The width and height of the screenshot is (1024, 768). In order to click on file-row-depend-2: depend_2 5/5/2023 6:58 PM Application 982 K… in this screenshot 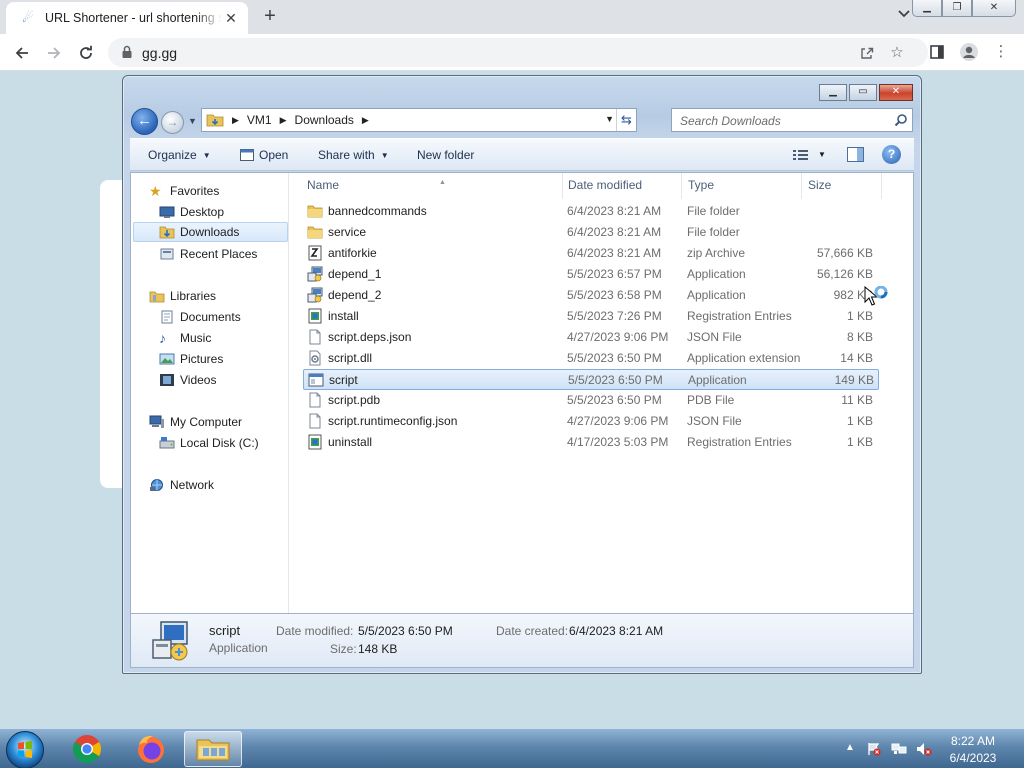, I will do `click(591, 295)`.